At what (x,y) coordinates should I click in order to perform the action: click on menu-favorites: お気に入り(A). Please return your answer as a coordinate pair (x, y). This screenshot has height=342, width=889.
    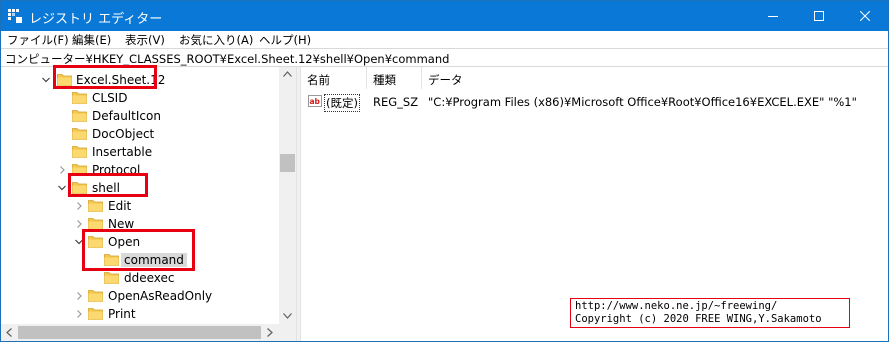
    Looking at the image, I should click on (216, 40).